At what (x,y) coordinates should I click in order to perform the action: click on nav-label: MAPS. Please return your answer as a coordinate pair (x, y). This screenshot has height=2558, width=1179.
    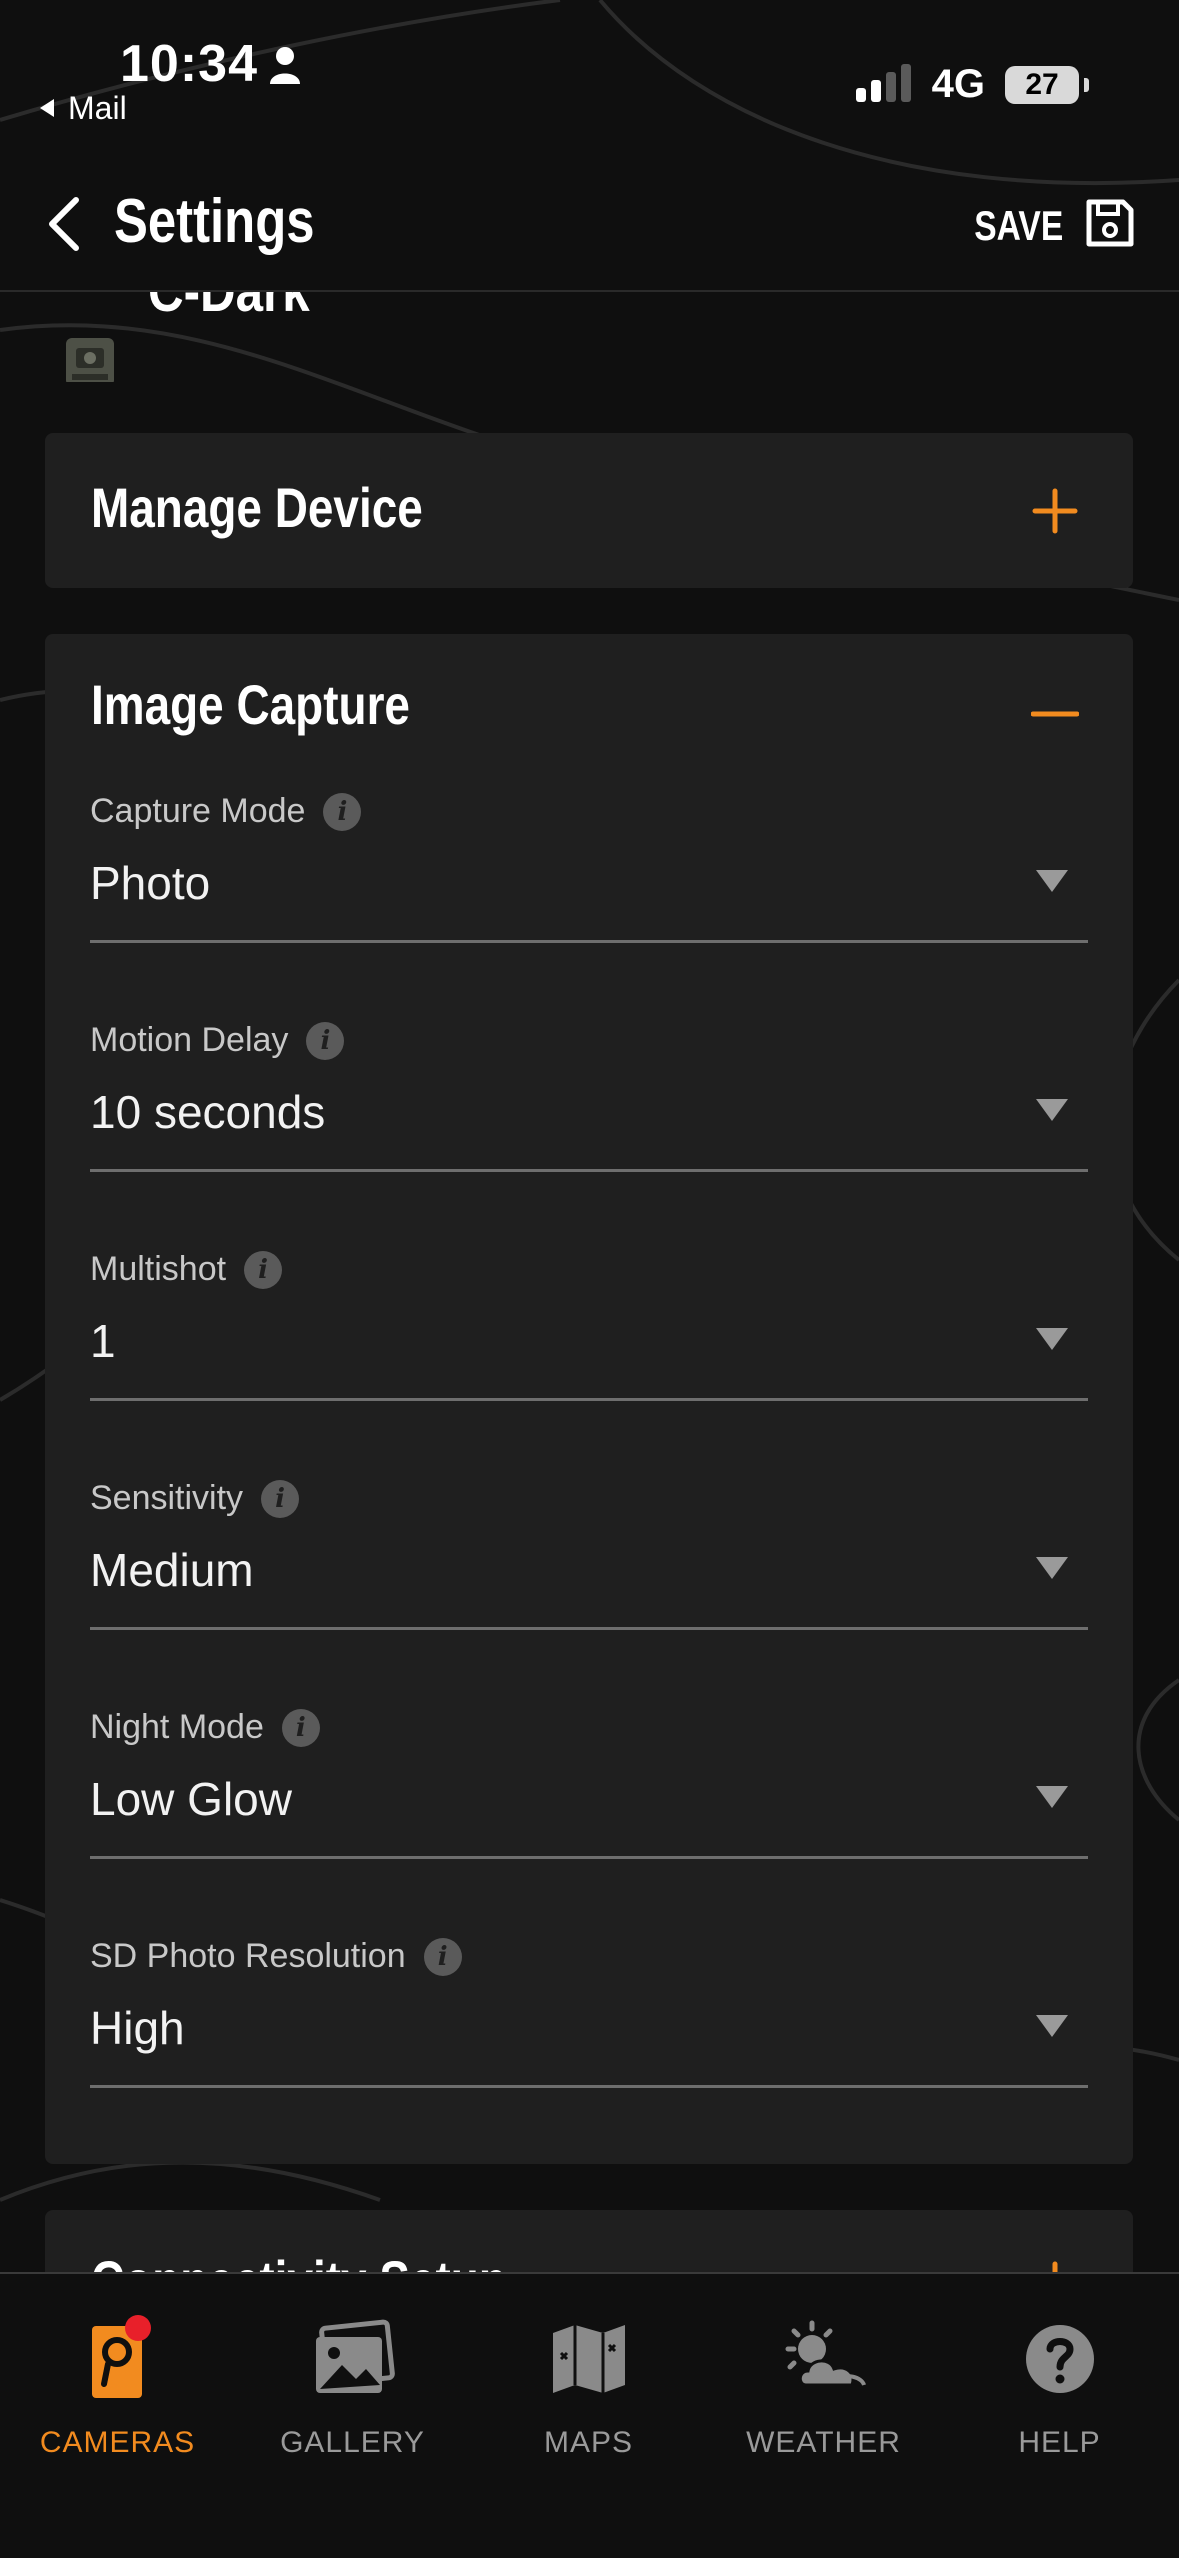
    Looking at the image, I should click on (588, 2442).